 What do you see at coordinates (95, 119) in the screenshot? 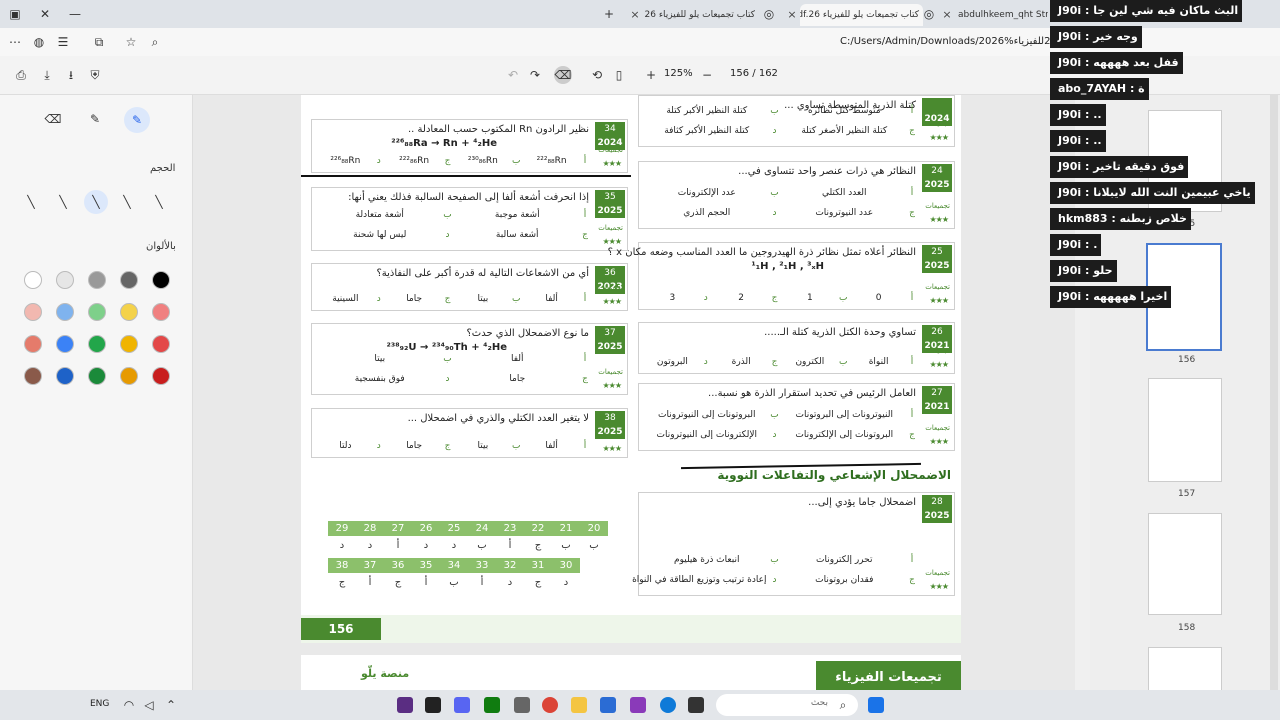
I see `pen-icon: ✎` at bounding box center [95, 119].